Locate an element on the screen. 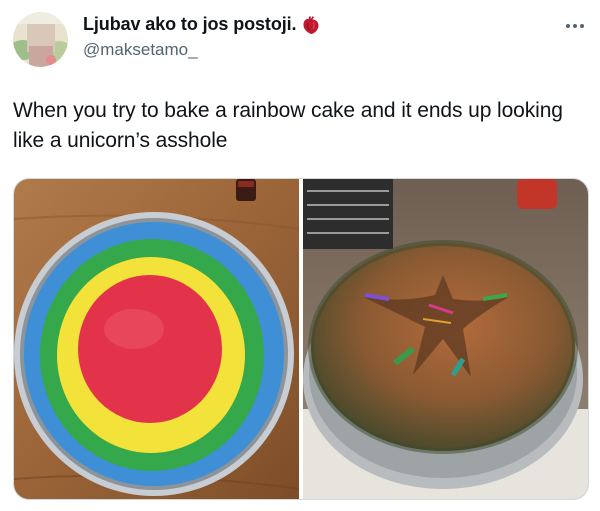  anatomical-heart-icon is located at coordinates (311, 25).